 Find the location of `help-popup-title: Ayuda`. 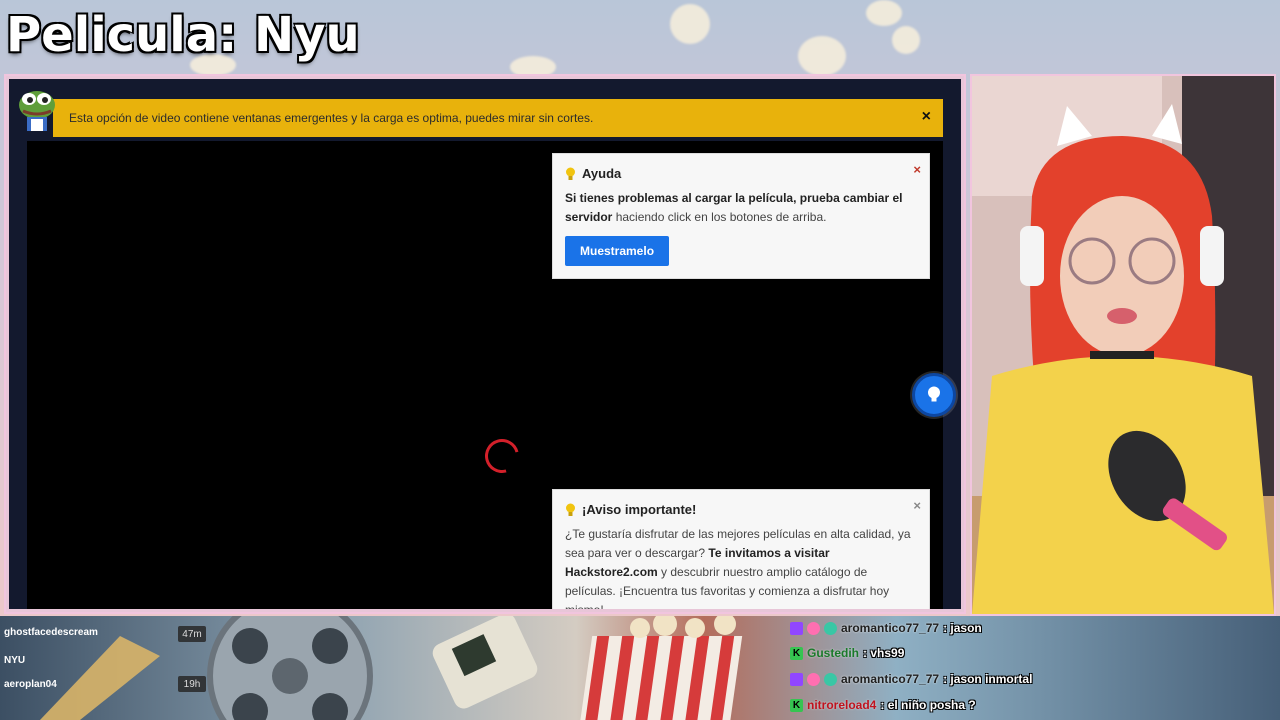

help-popup-title: Ayuda is located at coordinates (602, 173).